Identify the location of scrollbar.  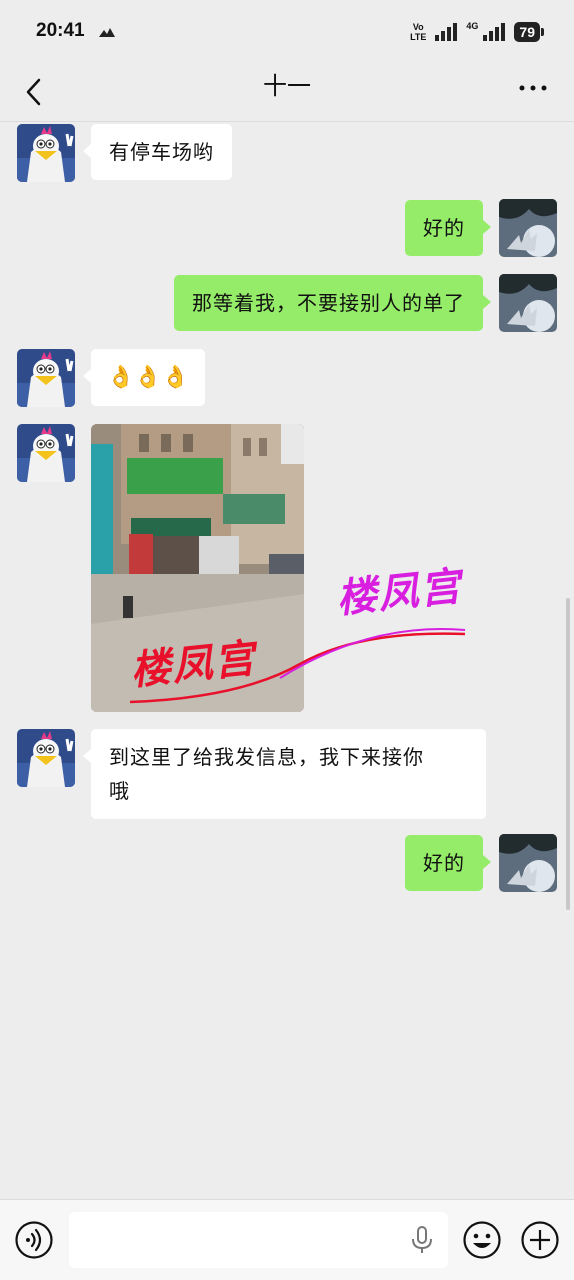
(568, 754).